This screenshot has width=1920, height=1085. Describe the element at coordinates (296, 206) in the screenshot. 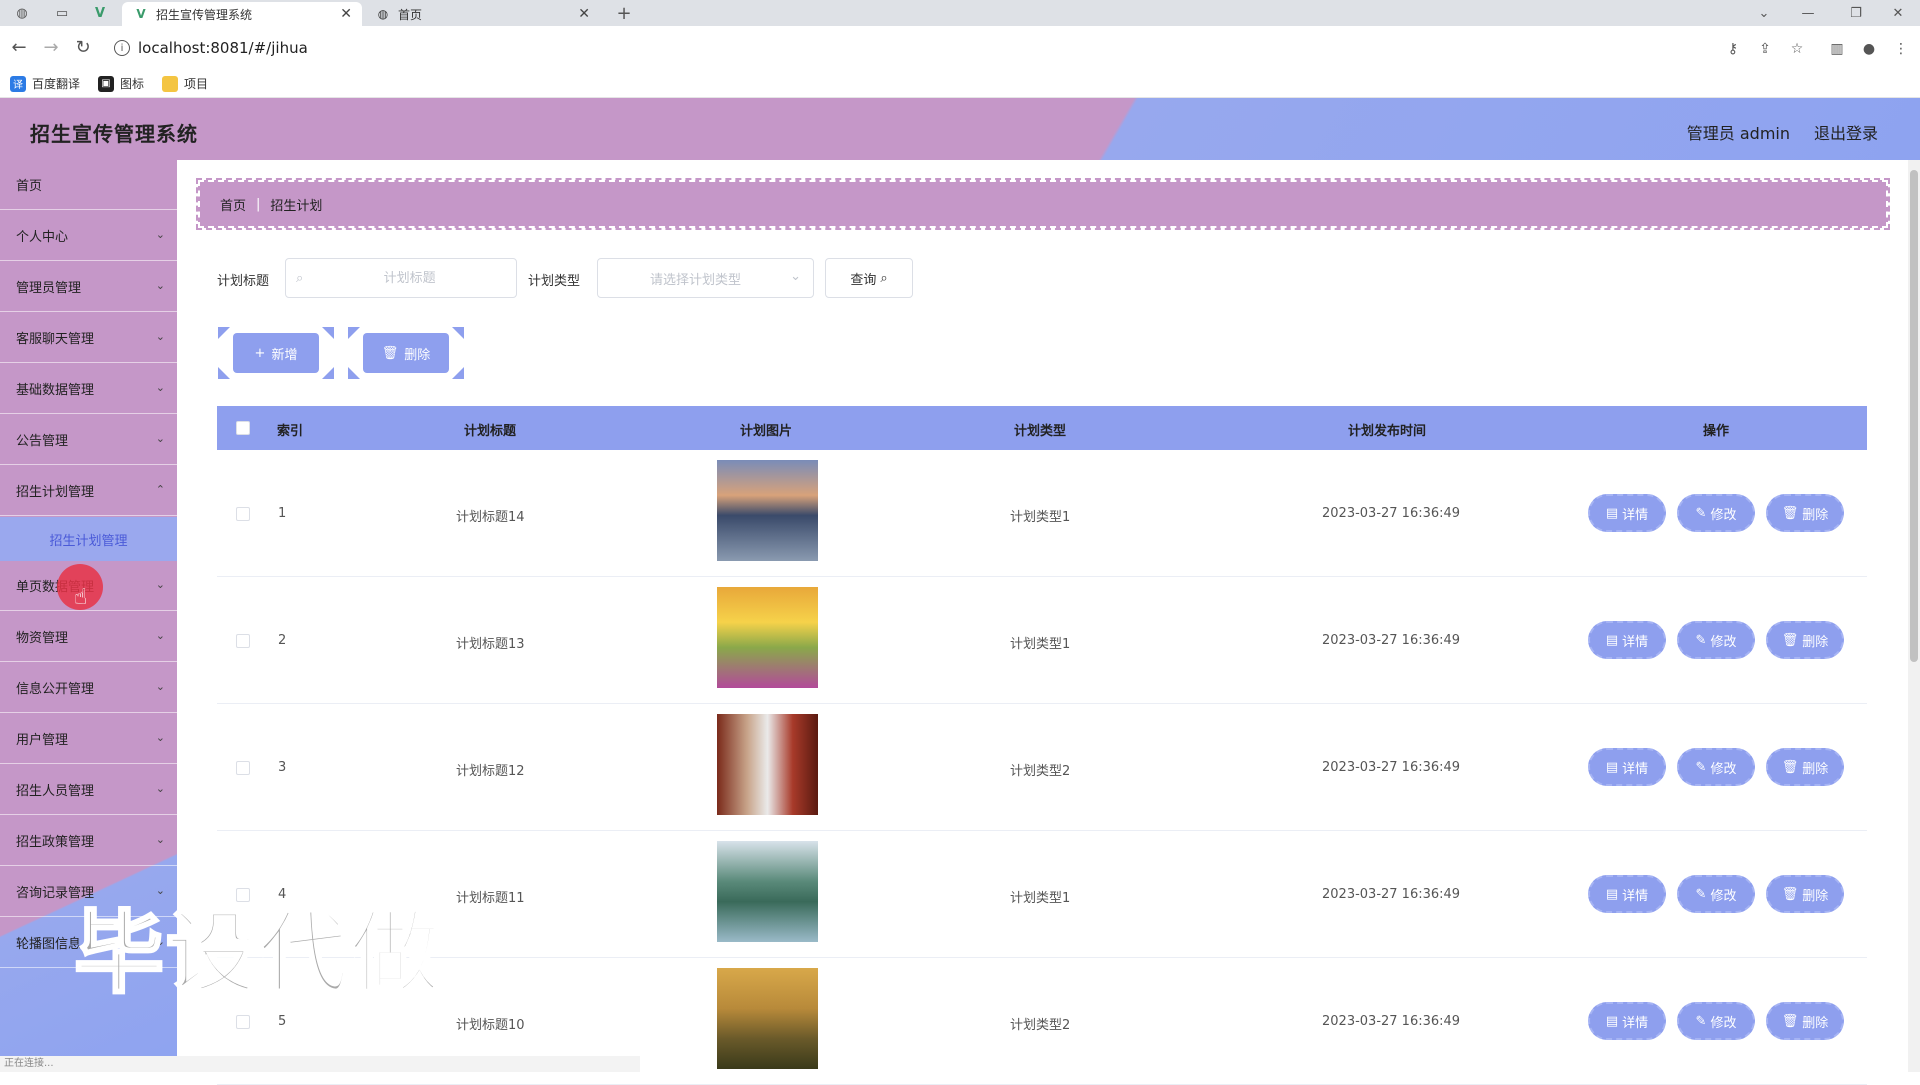

I see `breadcrumb-current: 招生计划` at that location.